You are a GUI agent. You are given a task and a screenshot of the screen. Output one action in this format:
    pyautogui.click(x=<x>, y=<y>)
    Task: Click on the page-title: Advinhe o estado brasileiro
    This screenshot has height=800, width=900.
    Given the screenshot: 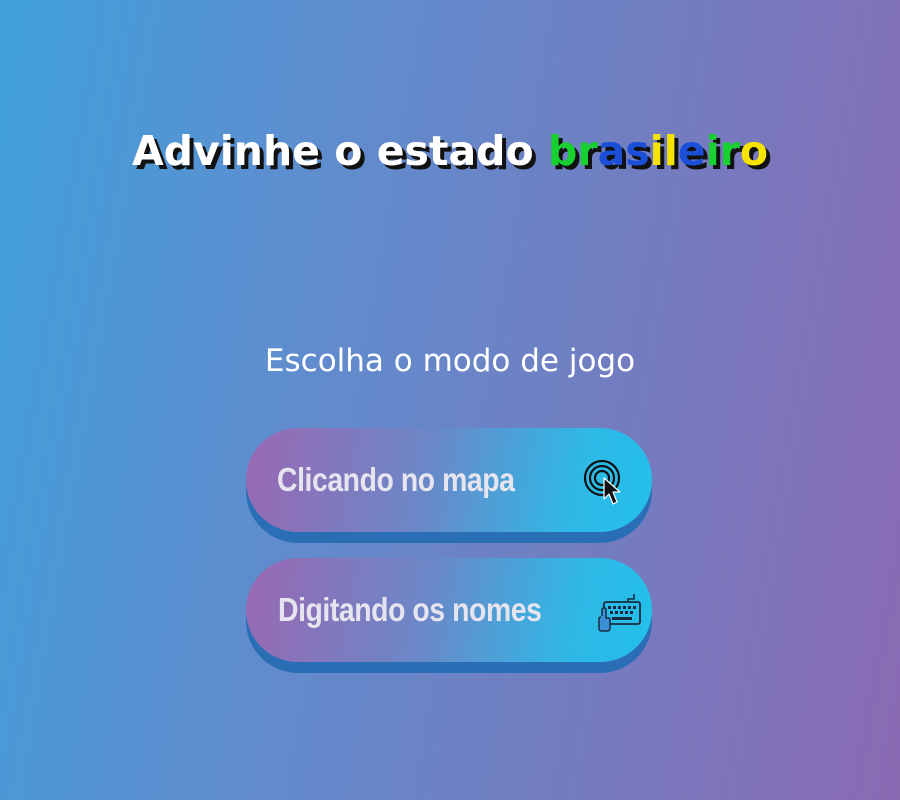 What is the action you would take?
    pyautogui.click(x=450, y=151)
    